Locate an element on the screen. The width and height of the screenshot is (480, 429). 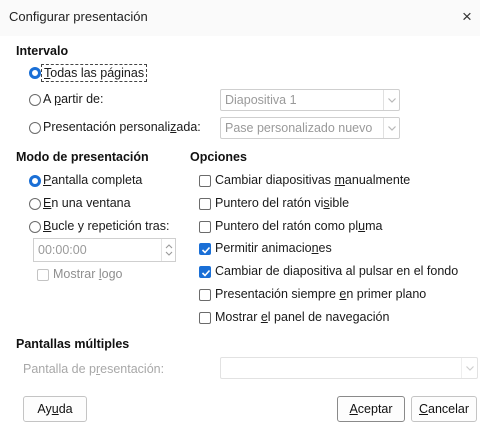
label-siempre-primer-plano: Presentación siempre en primer plano is located at coordinates (321, 294).